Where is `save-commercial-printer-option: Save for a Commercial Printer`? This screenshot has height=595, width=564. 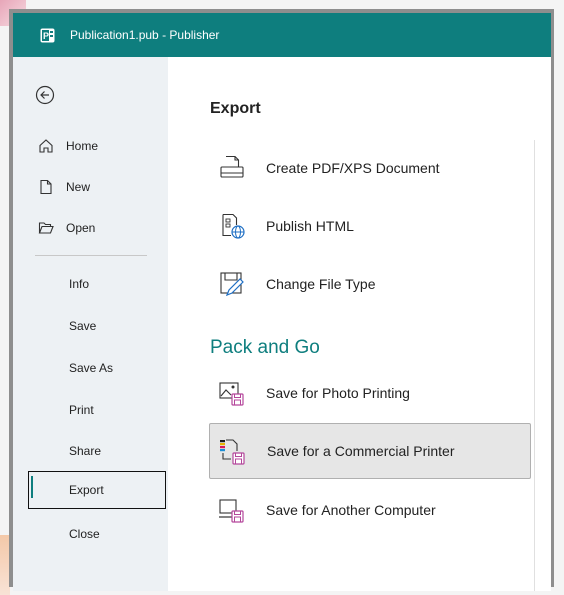 save-commercial-printer-option: Save for a Commercial Printer is located at coordinates (370, 451).